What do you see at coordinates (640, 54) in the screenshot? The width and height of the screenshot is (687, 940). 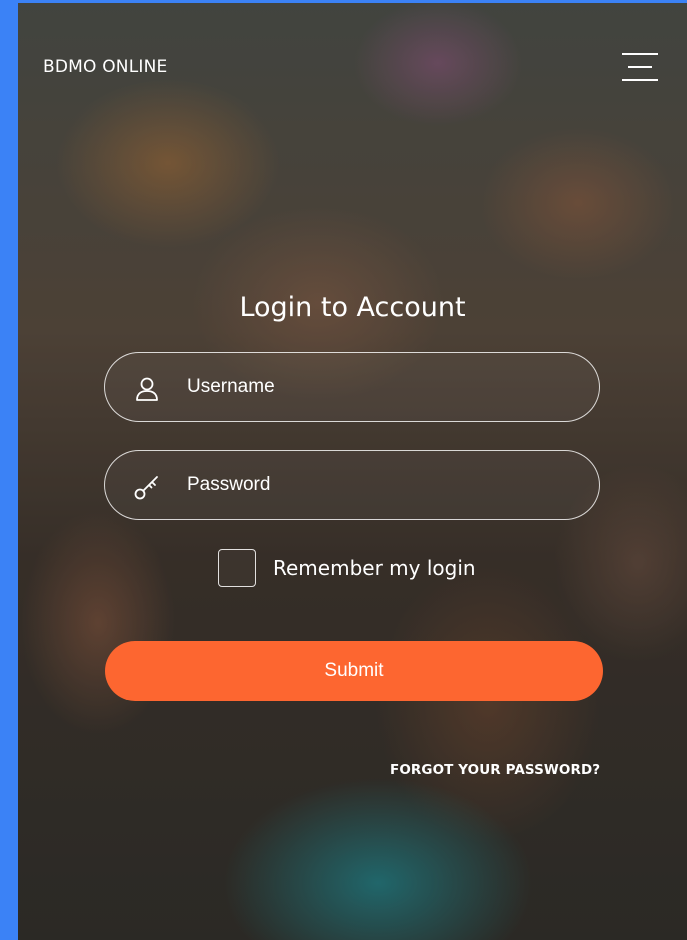 I see `hamburger-menu-icon` at bounding box center [640, 54].